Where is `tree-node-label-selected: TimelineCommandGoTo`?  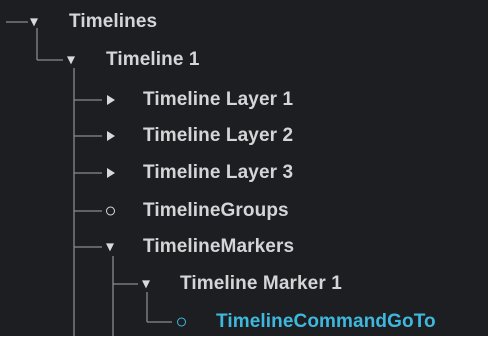 tree-node-label-selected: TimelineCommandGoTo is located at coordinates (326, 321).